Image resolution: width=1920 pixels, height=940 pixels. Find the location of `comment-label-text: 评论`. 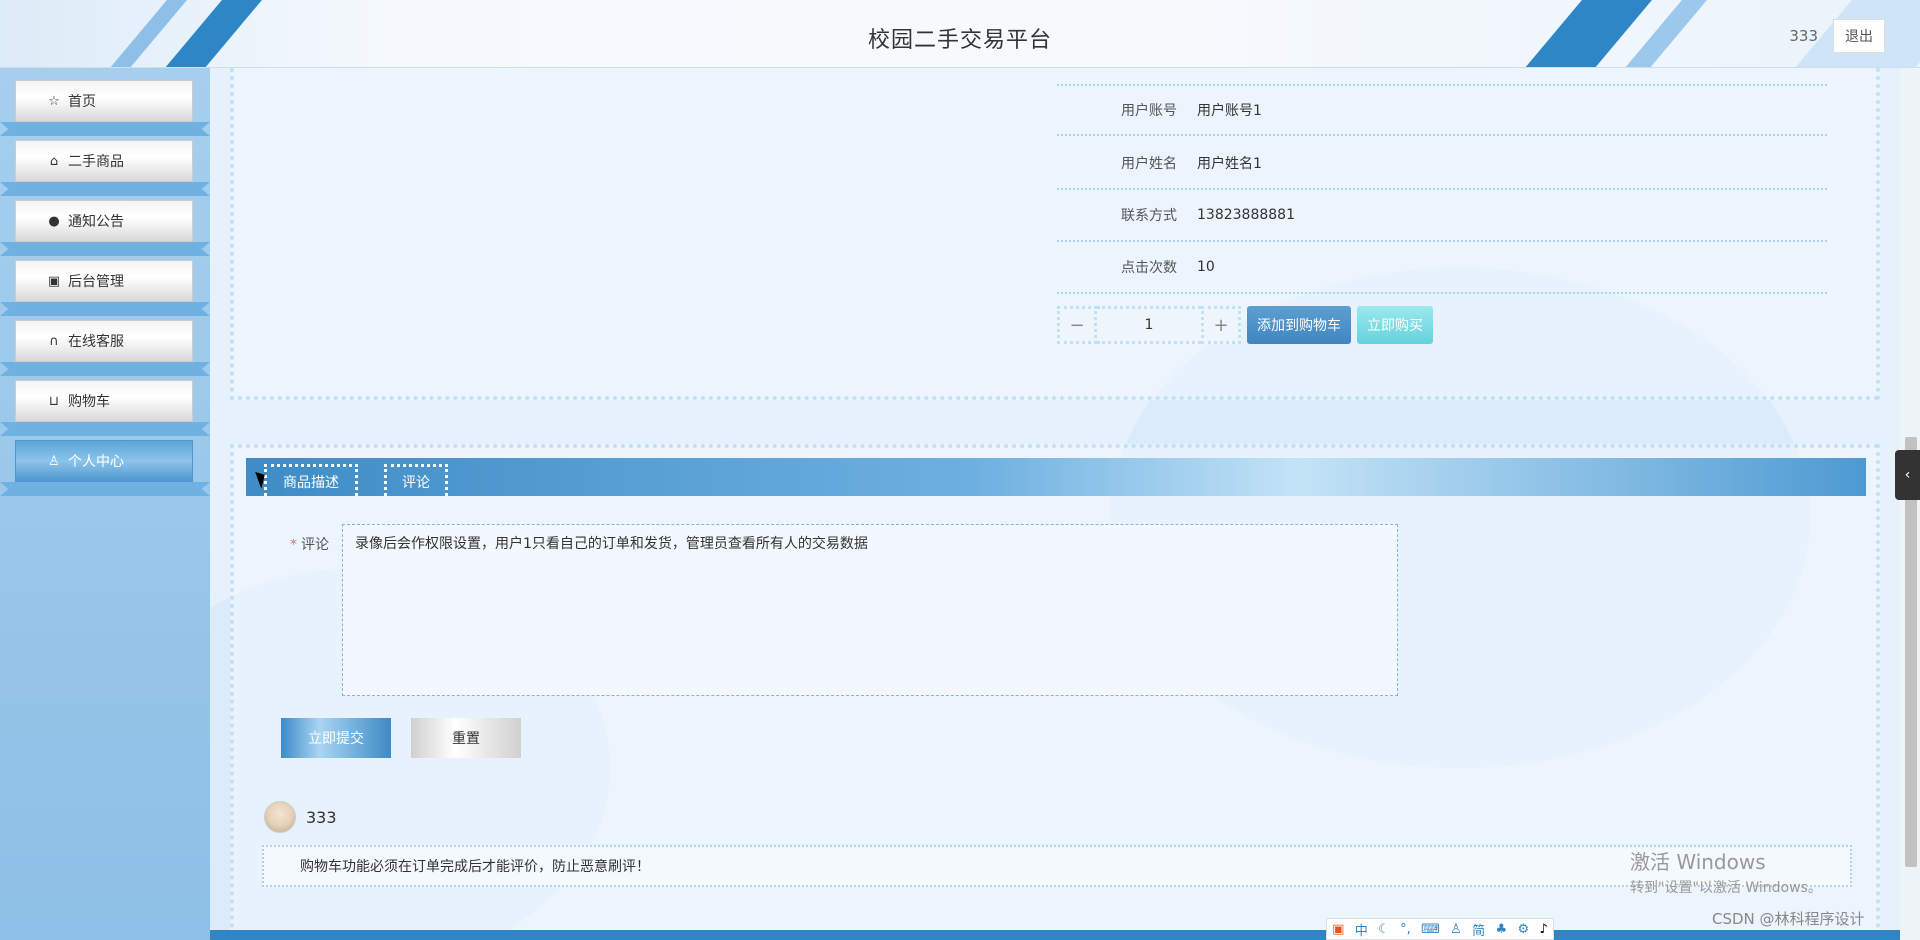

comment-label-text: 评论 is located at coordinates (315, 545).